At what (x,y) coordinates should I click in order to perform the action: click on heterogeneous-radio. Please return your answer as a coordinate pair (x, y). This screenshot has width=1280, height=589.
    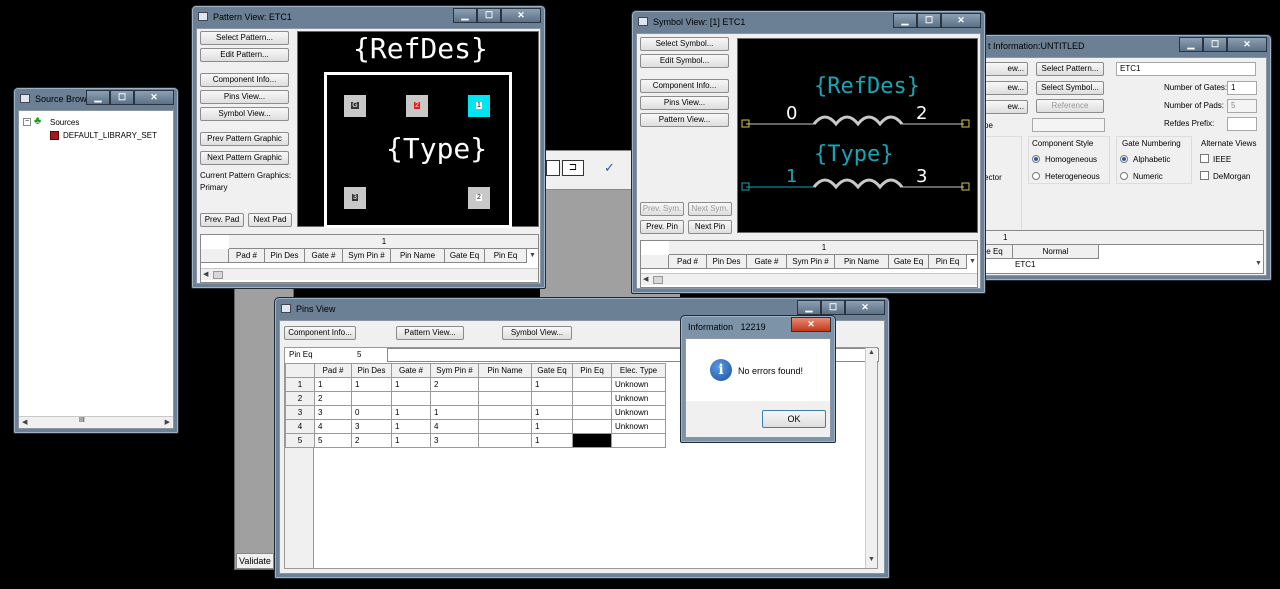
    Looking at the image, I should click on (1036, 176).